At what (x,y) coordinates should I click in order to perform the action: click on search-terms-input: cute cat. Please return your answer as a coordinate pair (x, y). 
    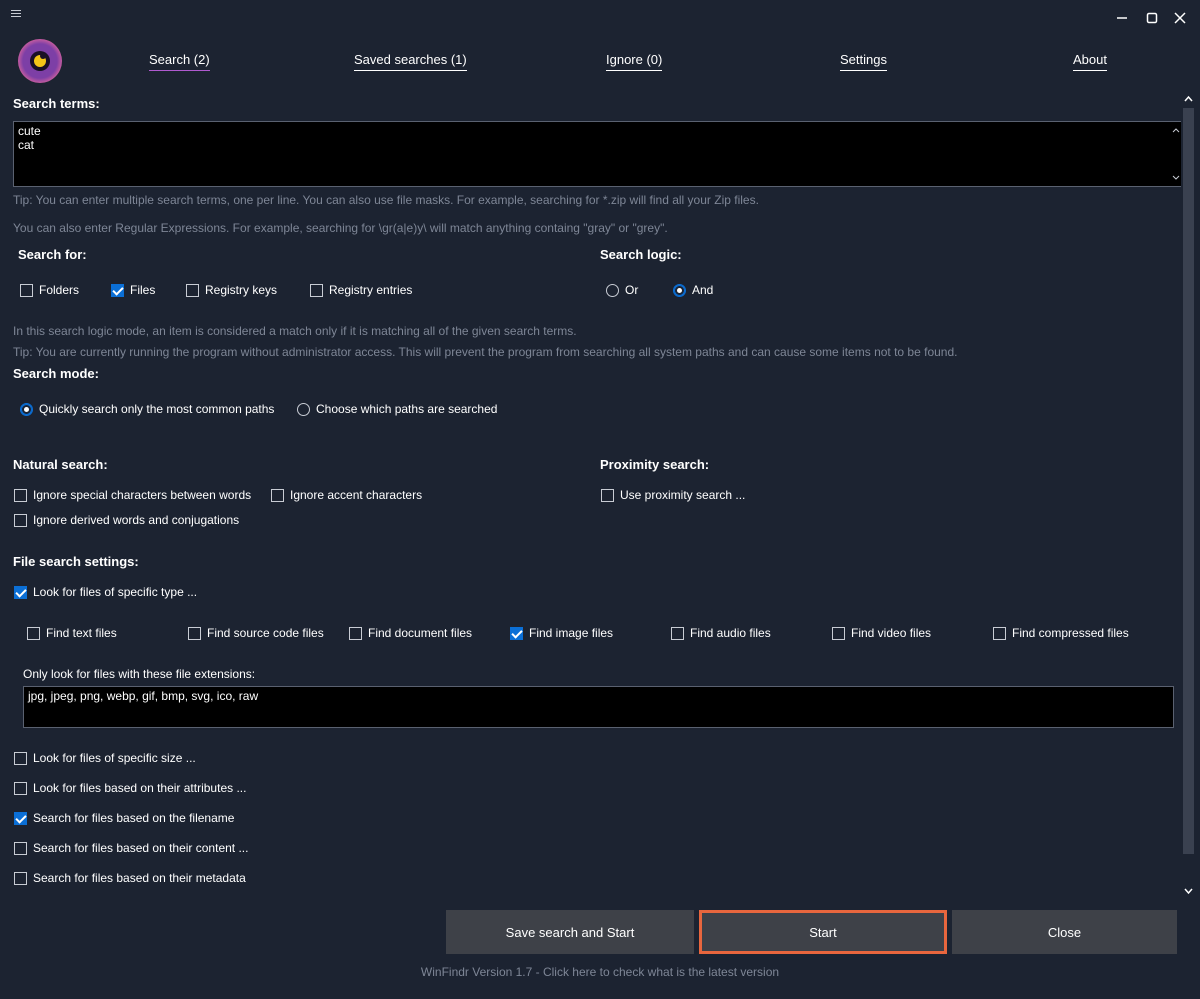
    Looking at the image, I should click on (598, 154).